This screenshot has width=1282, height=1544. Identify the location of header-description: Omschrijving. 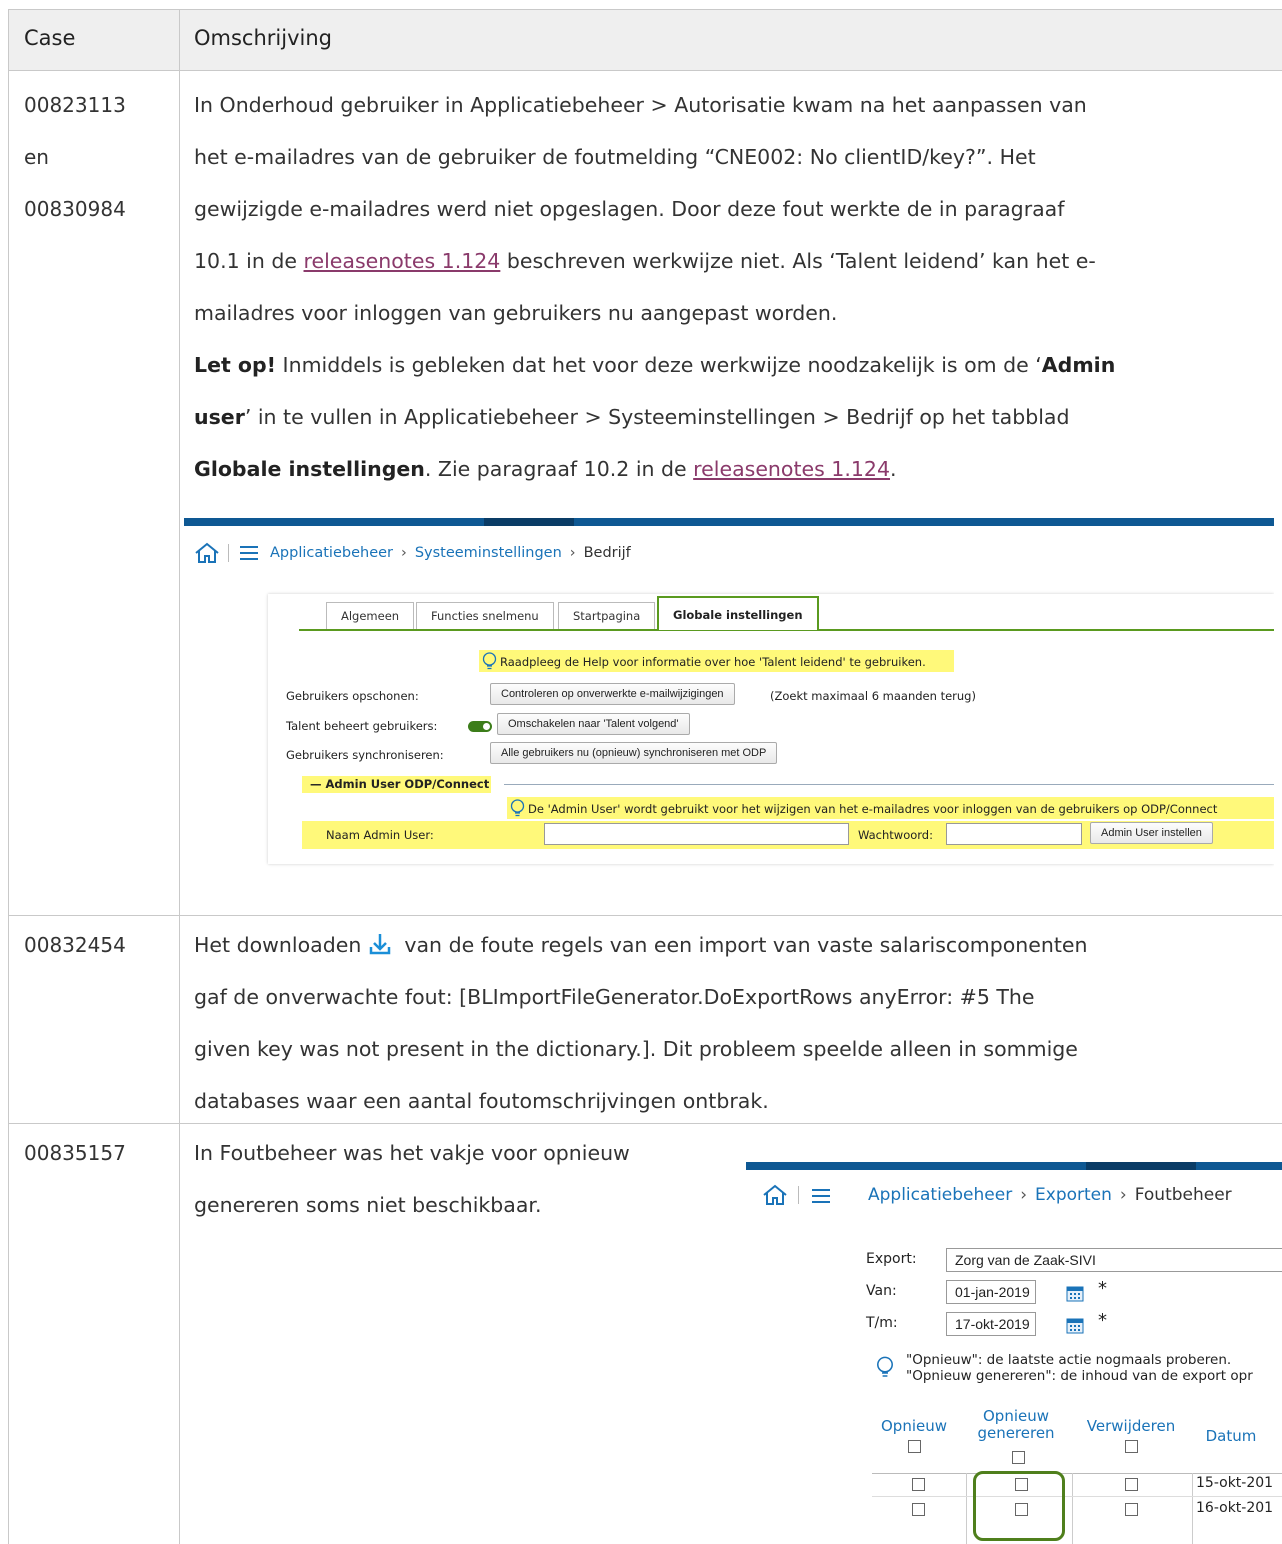
(263, 38).